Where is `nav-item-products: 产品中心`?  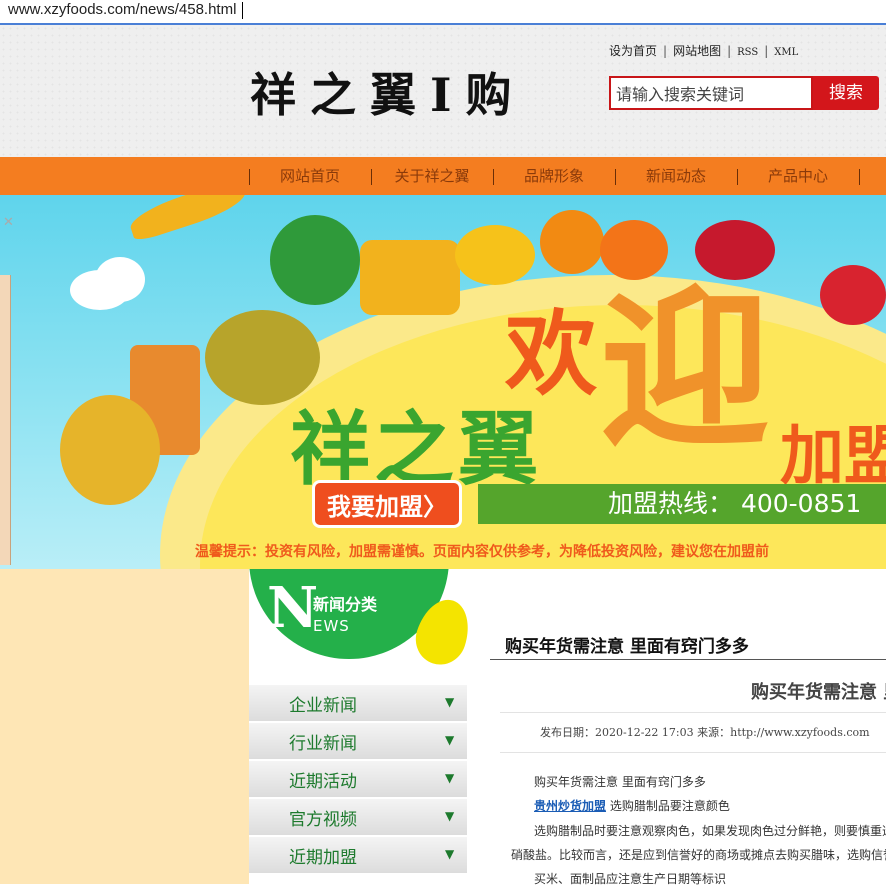
nav-item-products: 产品中心 is located at coordinates (798, 176).